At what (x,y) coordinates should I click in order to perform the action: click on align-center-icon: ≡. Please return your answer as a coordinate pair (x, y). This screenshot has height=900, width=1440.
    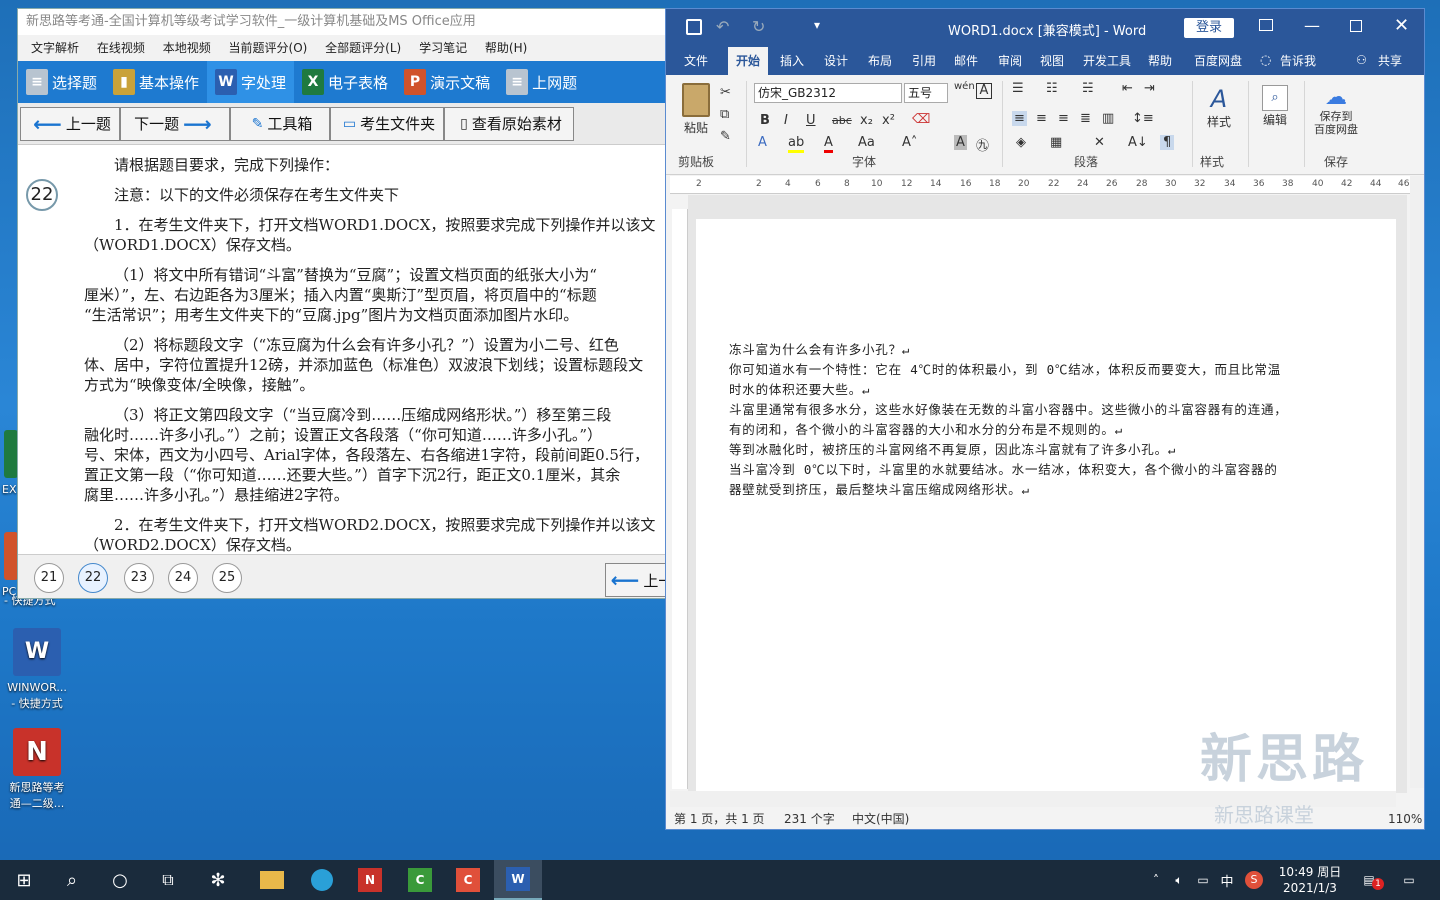
    Looking at the image, I should click on (1041, 118).